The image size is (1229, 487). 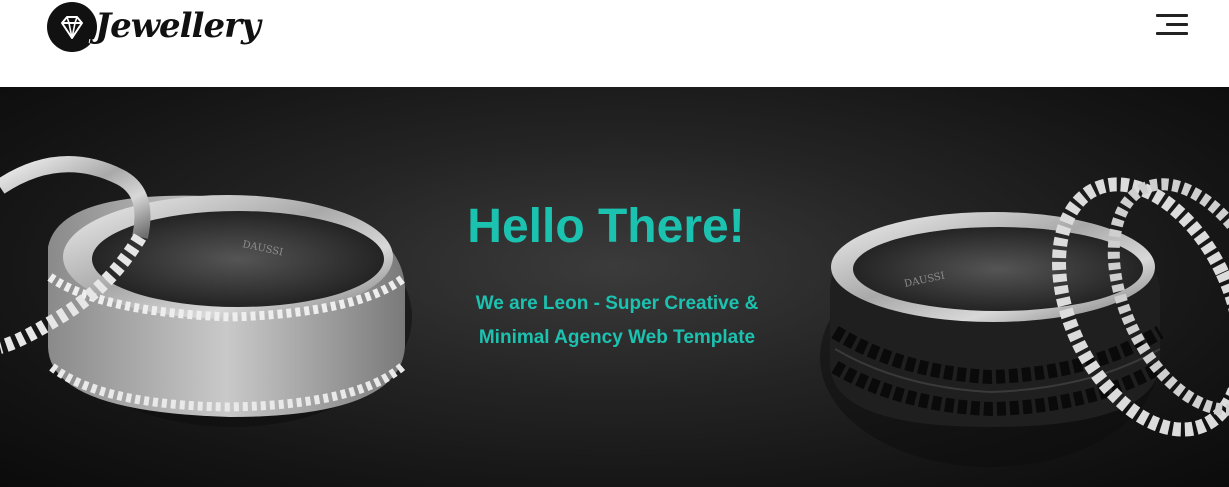 I want to click on hero-subtitle-line2: Minimal Agency Web Template, so click(x=617, y=337).